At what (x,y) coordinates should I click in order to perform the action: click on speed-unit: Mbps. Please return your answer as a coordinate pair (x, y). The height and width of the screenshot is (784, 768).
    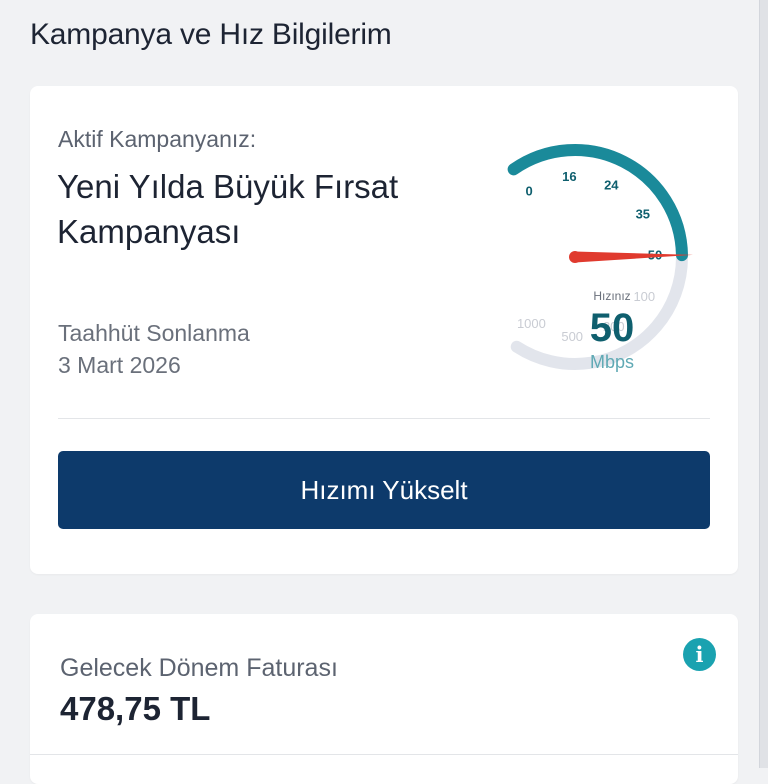
    Looking at the image, I should click on (612, 362).